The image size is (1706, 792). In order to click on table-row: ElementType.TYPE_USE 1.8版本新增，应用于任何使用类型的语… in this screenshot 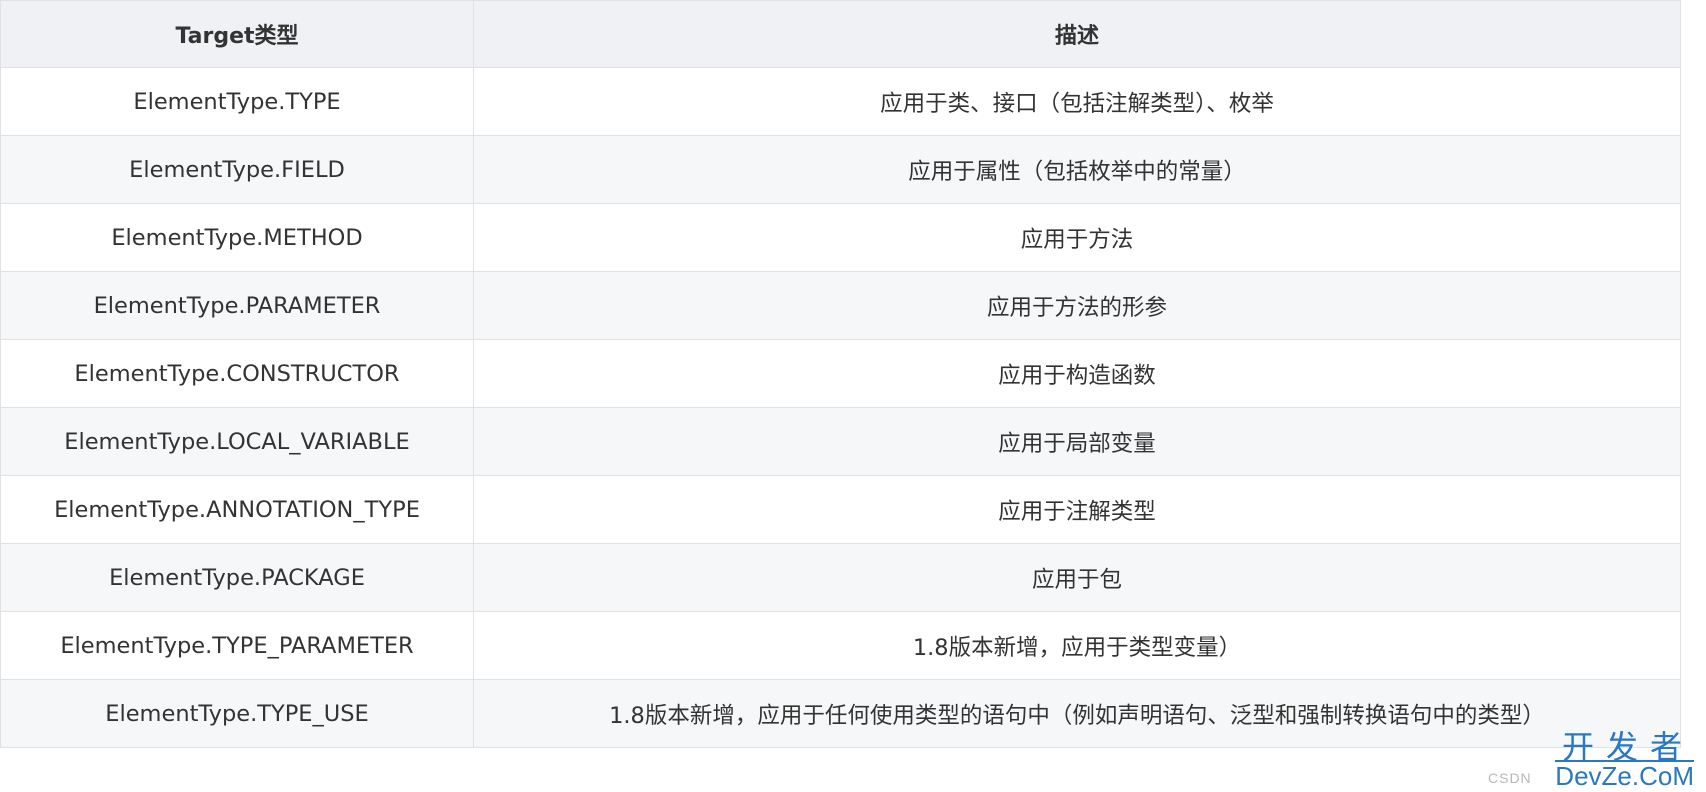, I will do `click(840, 713)`.